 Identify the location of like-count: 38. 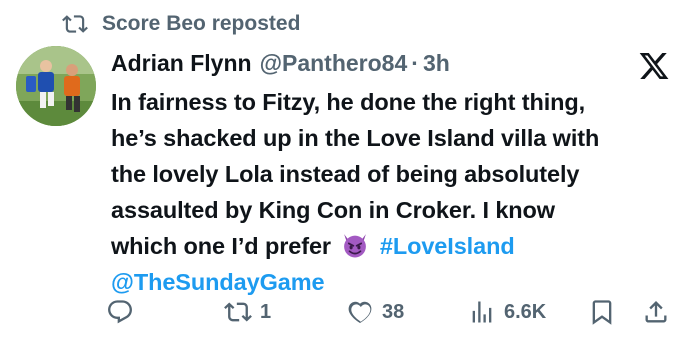
(393, 311).